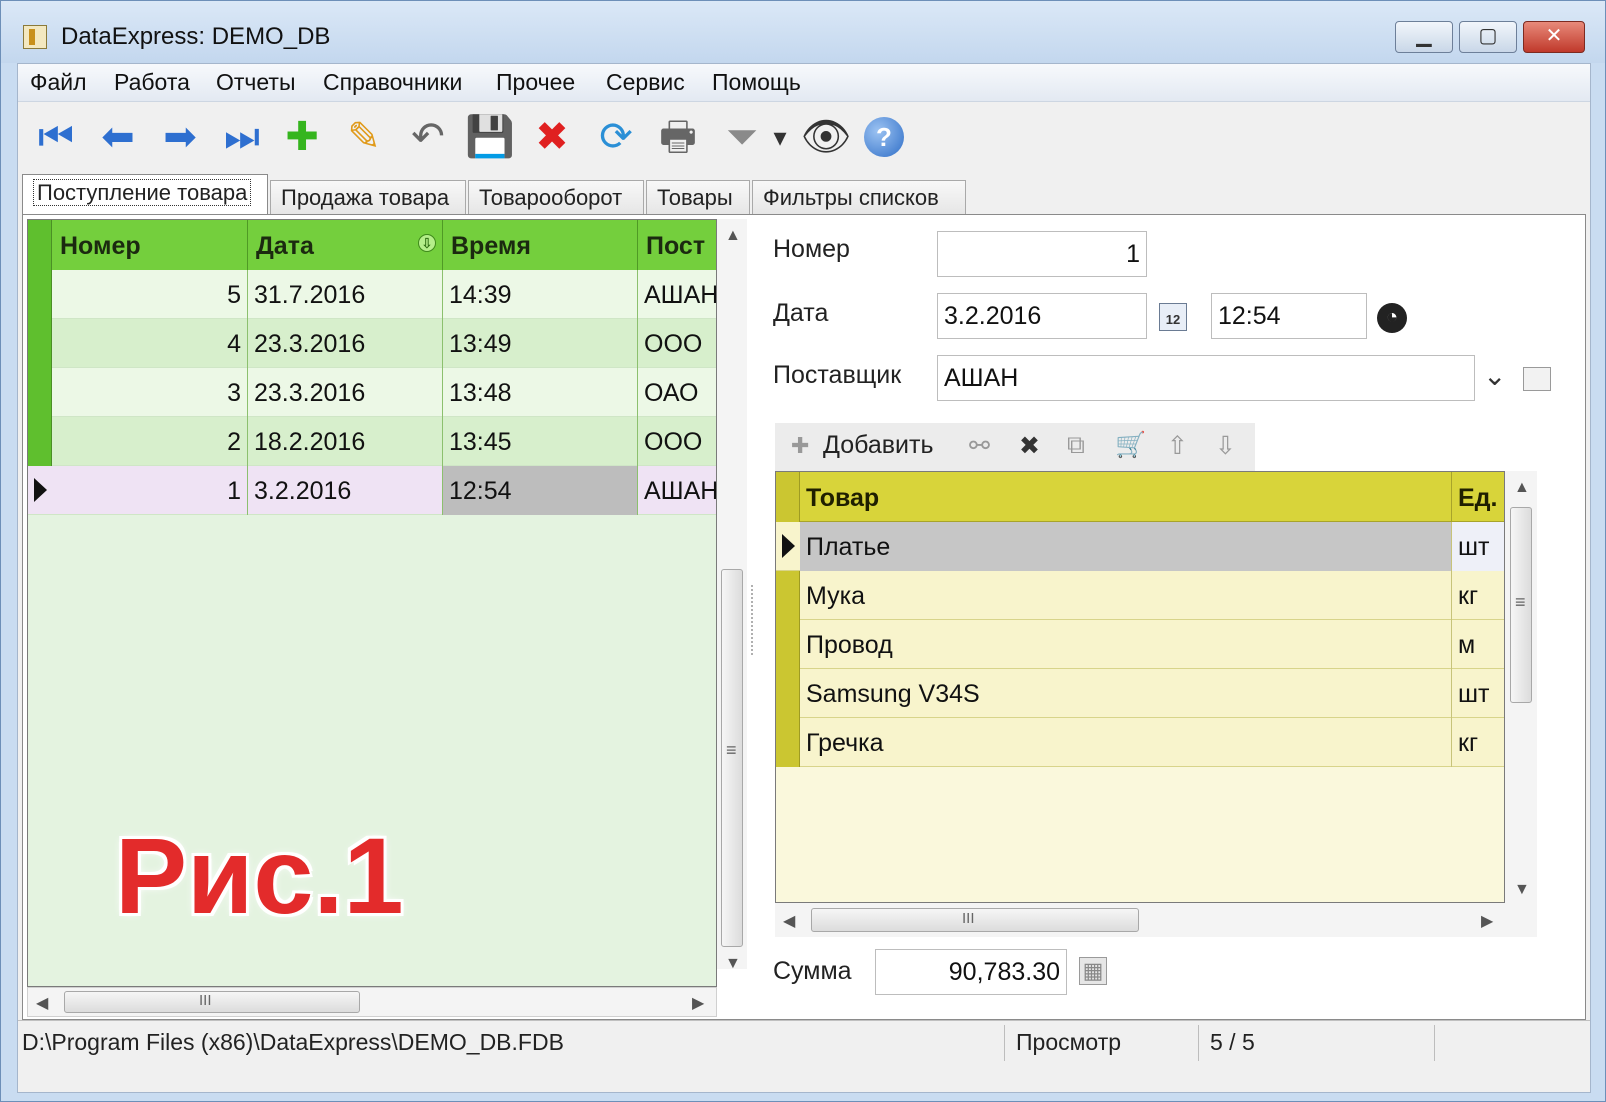 The image size is (1606, 1102). I want to click on cell-time: 13:49, so click(540, 343).